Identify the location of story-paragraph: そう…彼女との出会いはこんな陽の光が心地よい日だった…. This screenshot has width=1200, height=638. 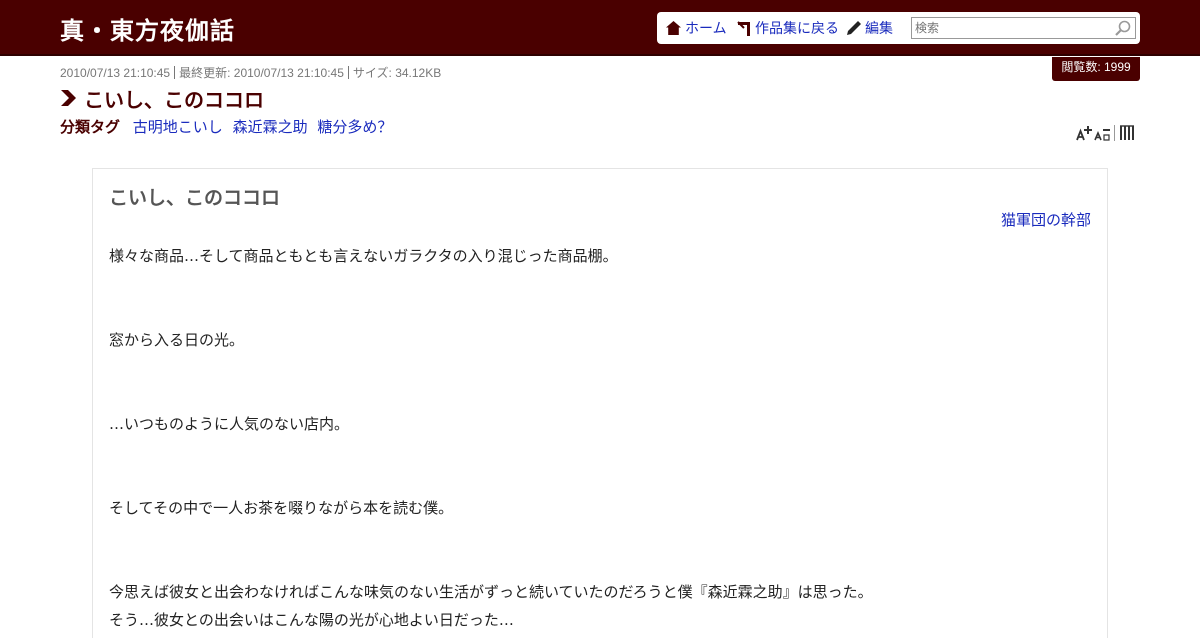
(311, 620).